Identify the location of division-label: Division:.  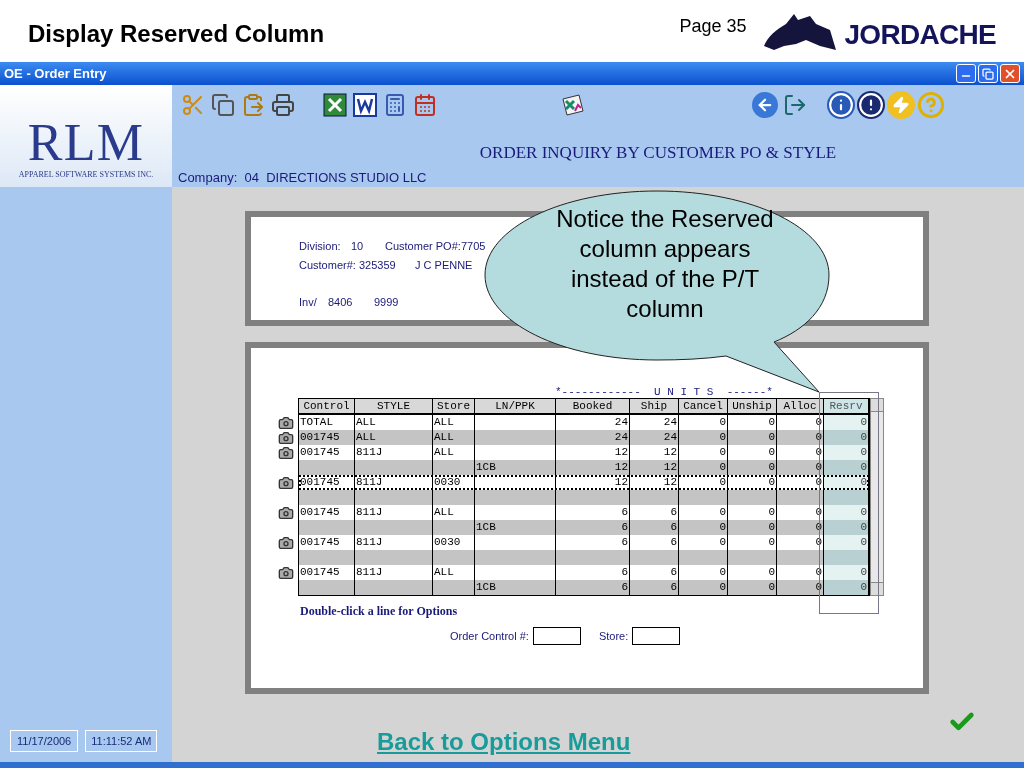
(320, 246).